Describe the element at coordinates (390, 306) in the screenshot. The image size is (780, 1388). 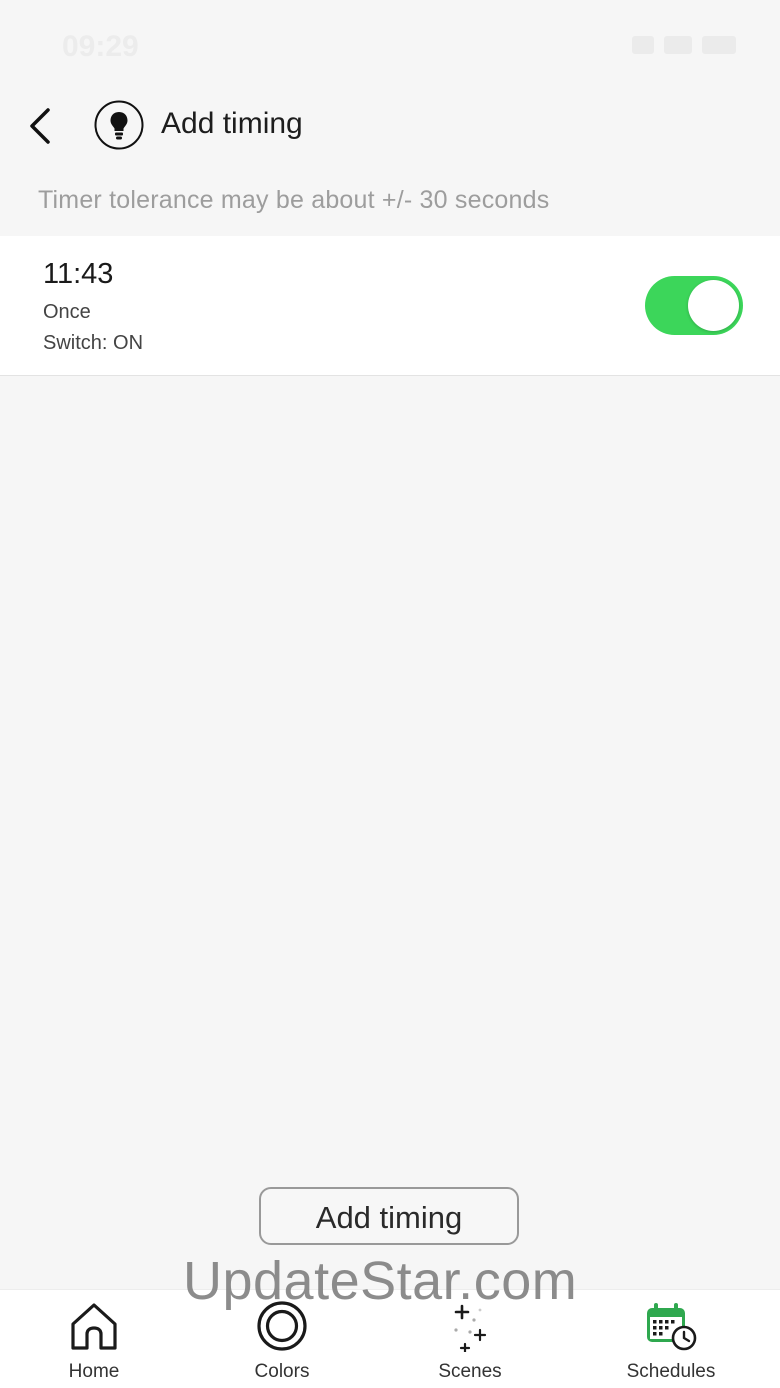
I see `timer-list-item: 11:43 Once Switch: ON` at that location.